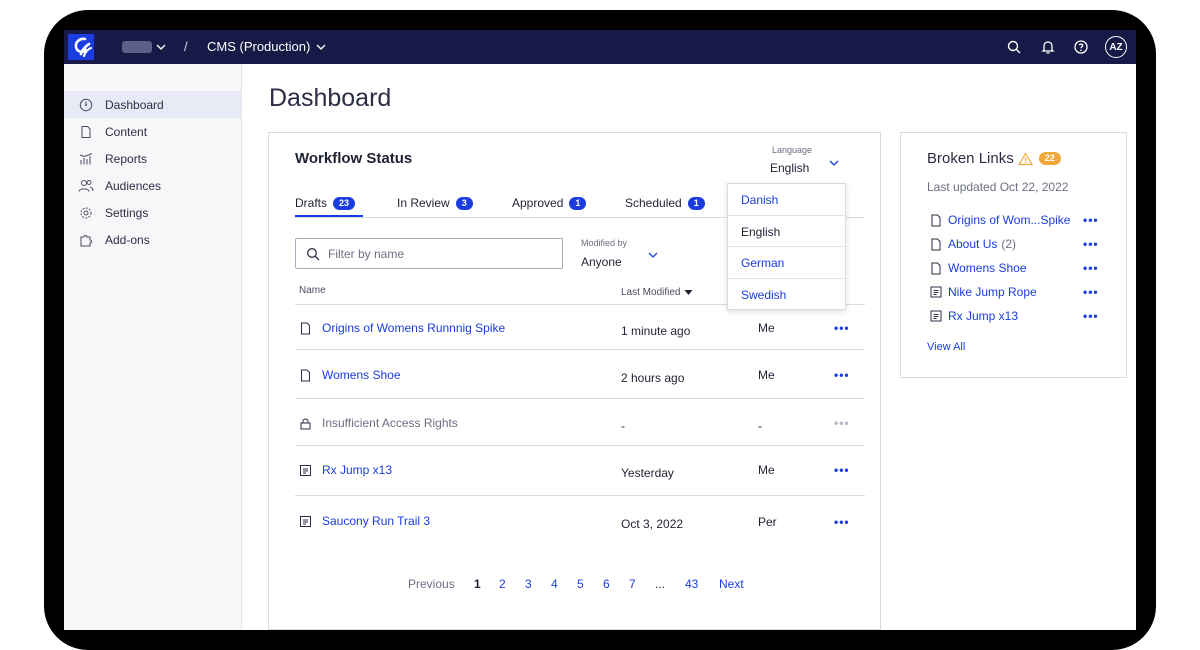 Image resolution: width=1200 pixels, height=650 pixels. Describe the element at coordinates (137, 47) in the screenshot. I see `org-name-redacted` at that location.